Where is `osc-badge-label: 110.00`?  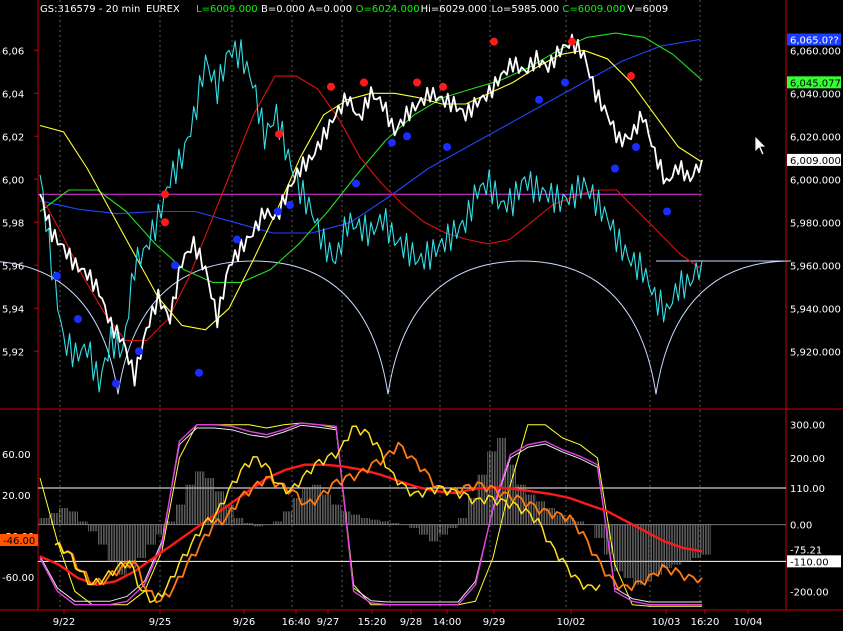
osc-badge-label: 110.00 is located at coordinates (807, 489).